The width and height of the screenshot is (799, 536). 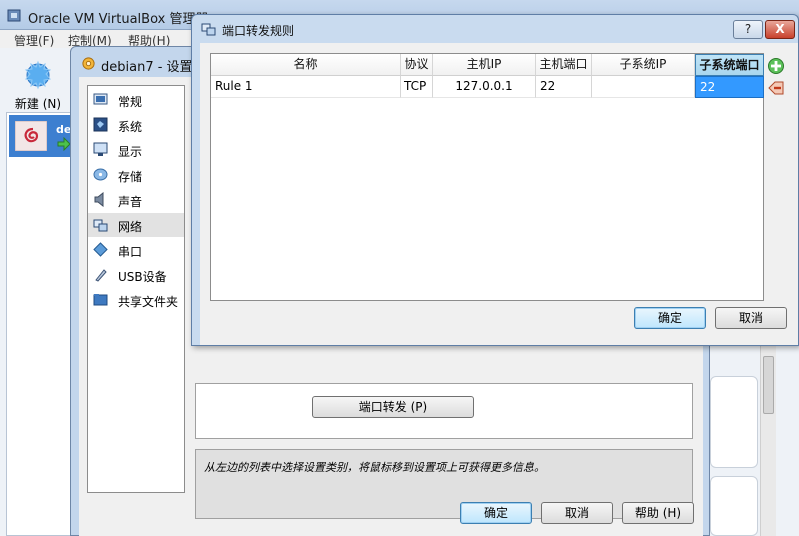 What do you see at coordinates (768, 385) in the screenshot?
I see `scrollbar-thumb` at bounding box center [768, 385].